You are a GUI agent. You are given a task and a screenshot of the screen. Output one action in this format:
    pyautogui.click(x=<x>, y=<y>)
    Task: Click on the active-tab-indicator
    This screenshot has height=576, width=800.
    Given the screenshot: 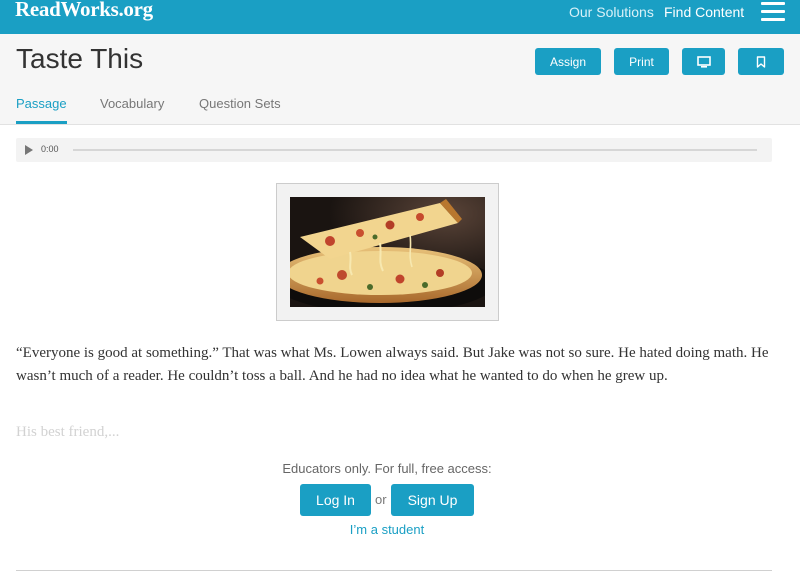 What is the action you would take?
    pyautogui.click(x=41, y=122)
    